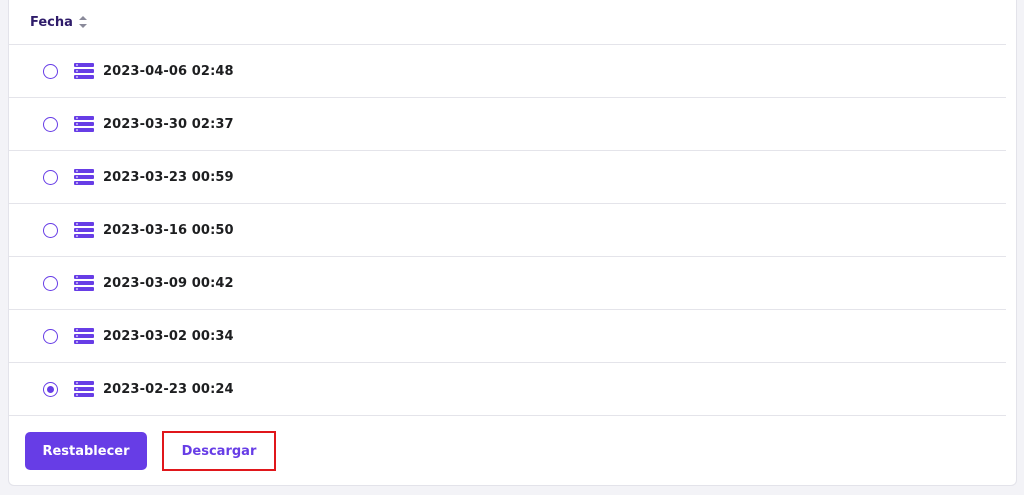 This screenshot has height=495, width=1024. Describe the element at coordinates (507, 389) in the screenshot. I see `table-row: 2023-02-23 00:24` at that location.